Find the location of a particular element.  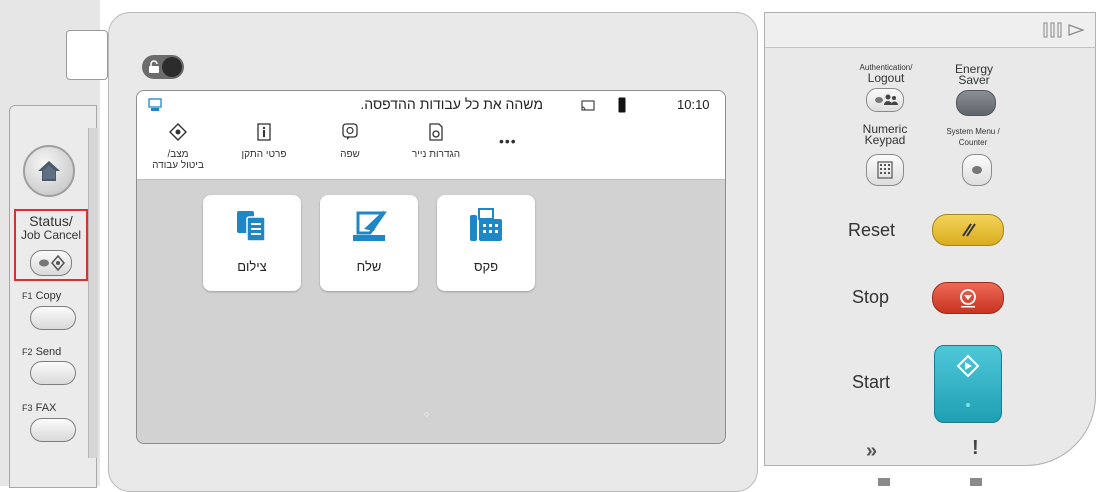

fax-key-label: F3 FAX is located at coordinates (39, 408).